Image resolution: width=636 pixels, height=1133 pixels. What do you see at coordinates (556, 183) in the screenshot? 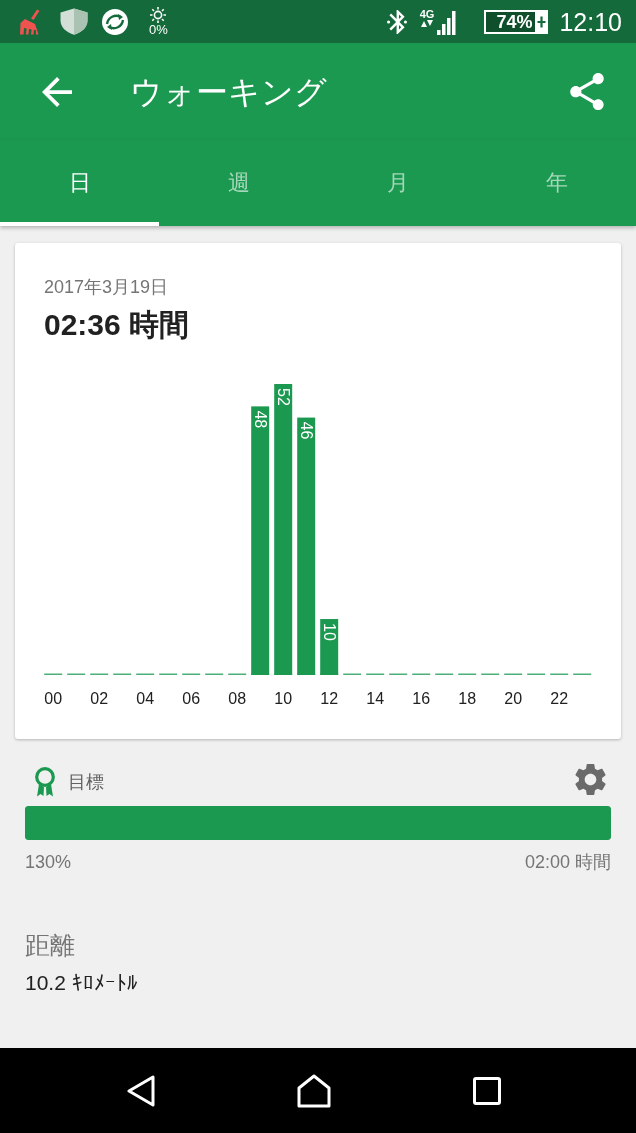
I see `tab: 年` at bounding box center [556, 183].